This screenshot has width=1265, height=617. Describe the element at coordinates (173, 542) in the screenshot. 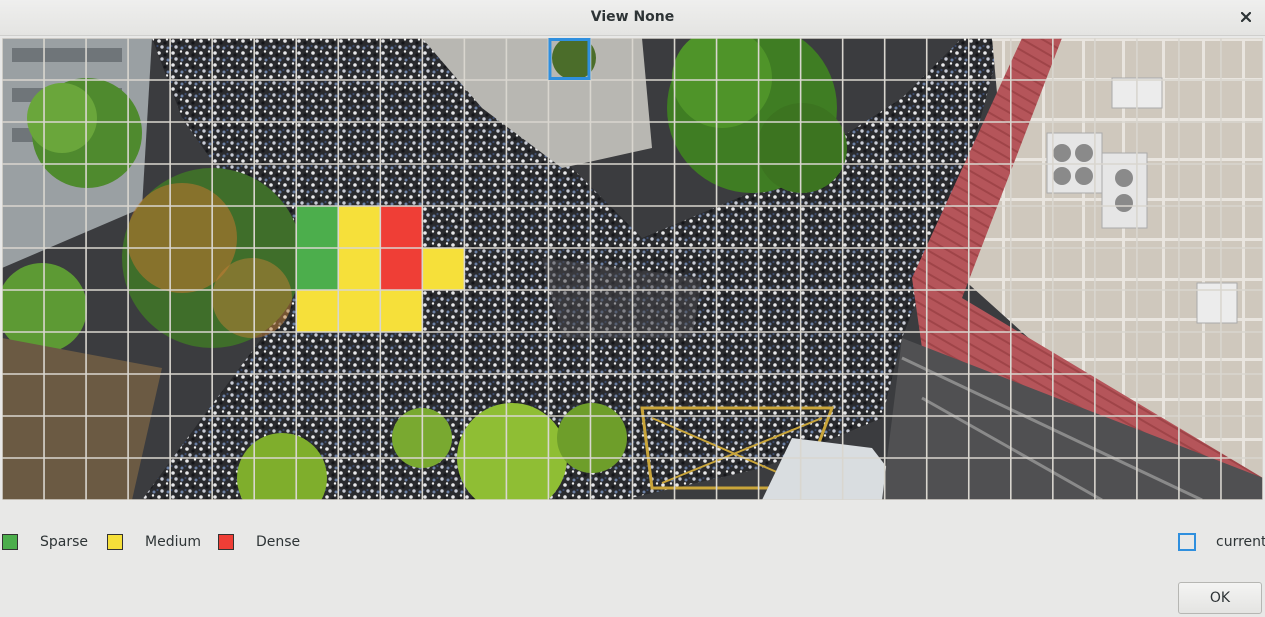

I see `medium-label: Medium` at that location.